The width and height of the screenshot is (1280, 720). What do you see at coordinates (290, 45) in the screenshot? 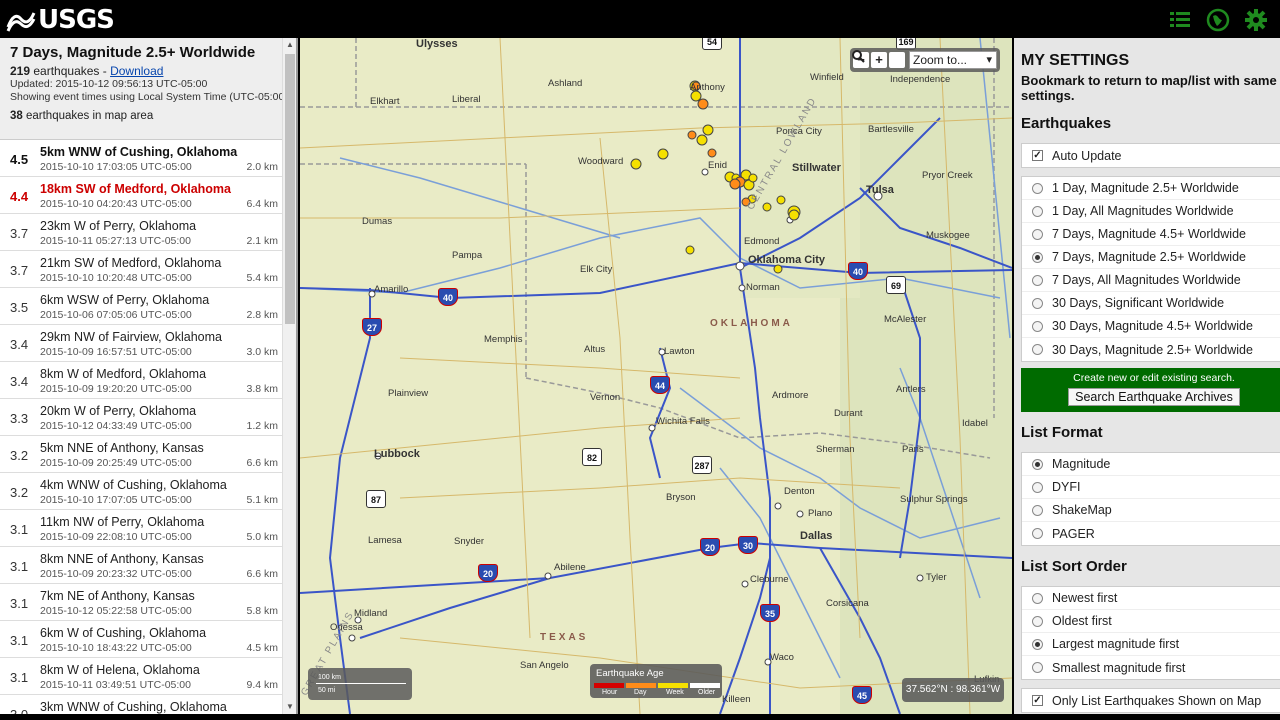
I see `scroll-up-icon: ▲` at bounding box center [290, 45].